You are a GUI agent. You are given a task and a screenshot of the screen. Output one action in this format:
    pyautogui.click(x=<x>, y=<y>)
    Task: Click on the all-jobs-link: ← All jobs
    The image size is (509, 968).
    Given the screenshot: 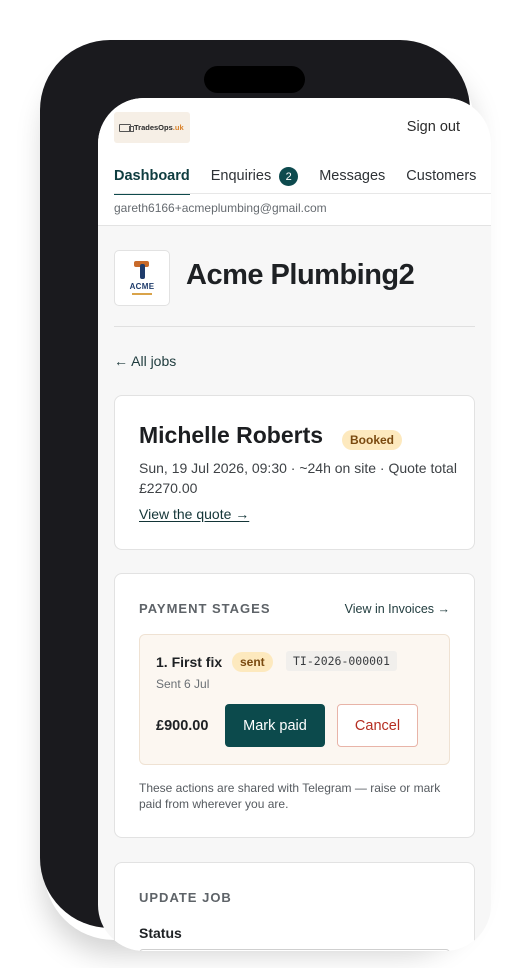 What is the action you would take?
    pyautogui.click(x=145, y=361)
    